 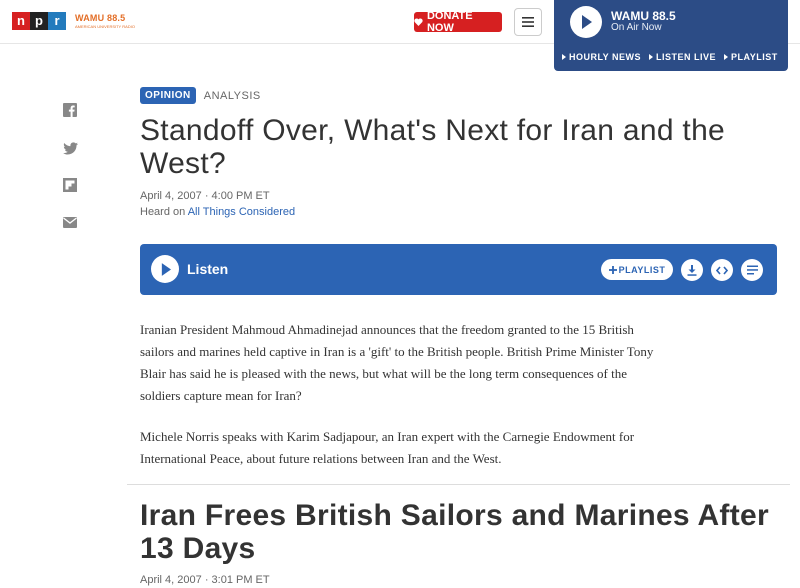 What do you see at coordinates (232, 96) in the screenshot?
I see `analysis-tag: ANALYSIS` at bounding box center [232, 96].